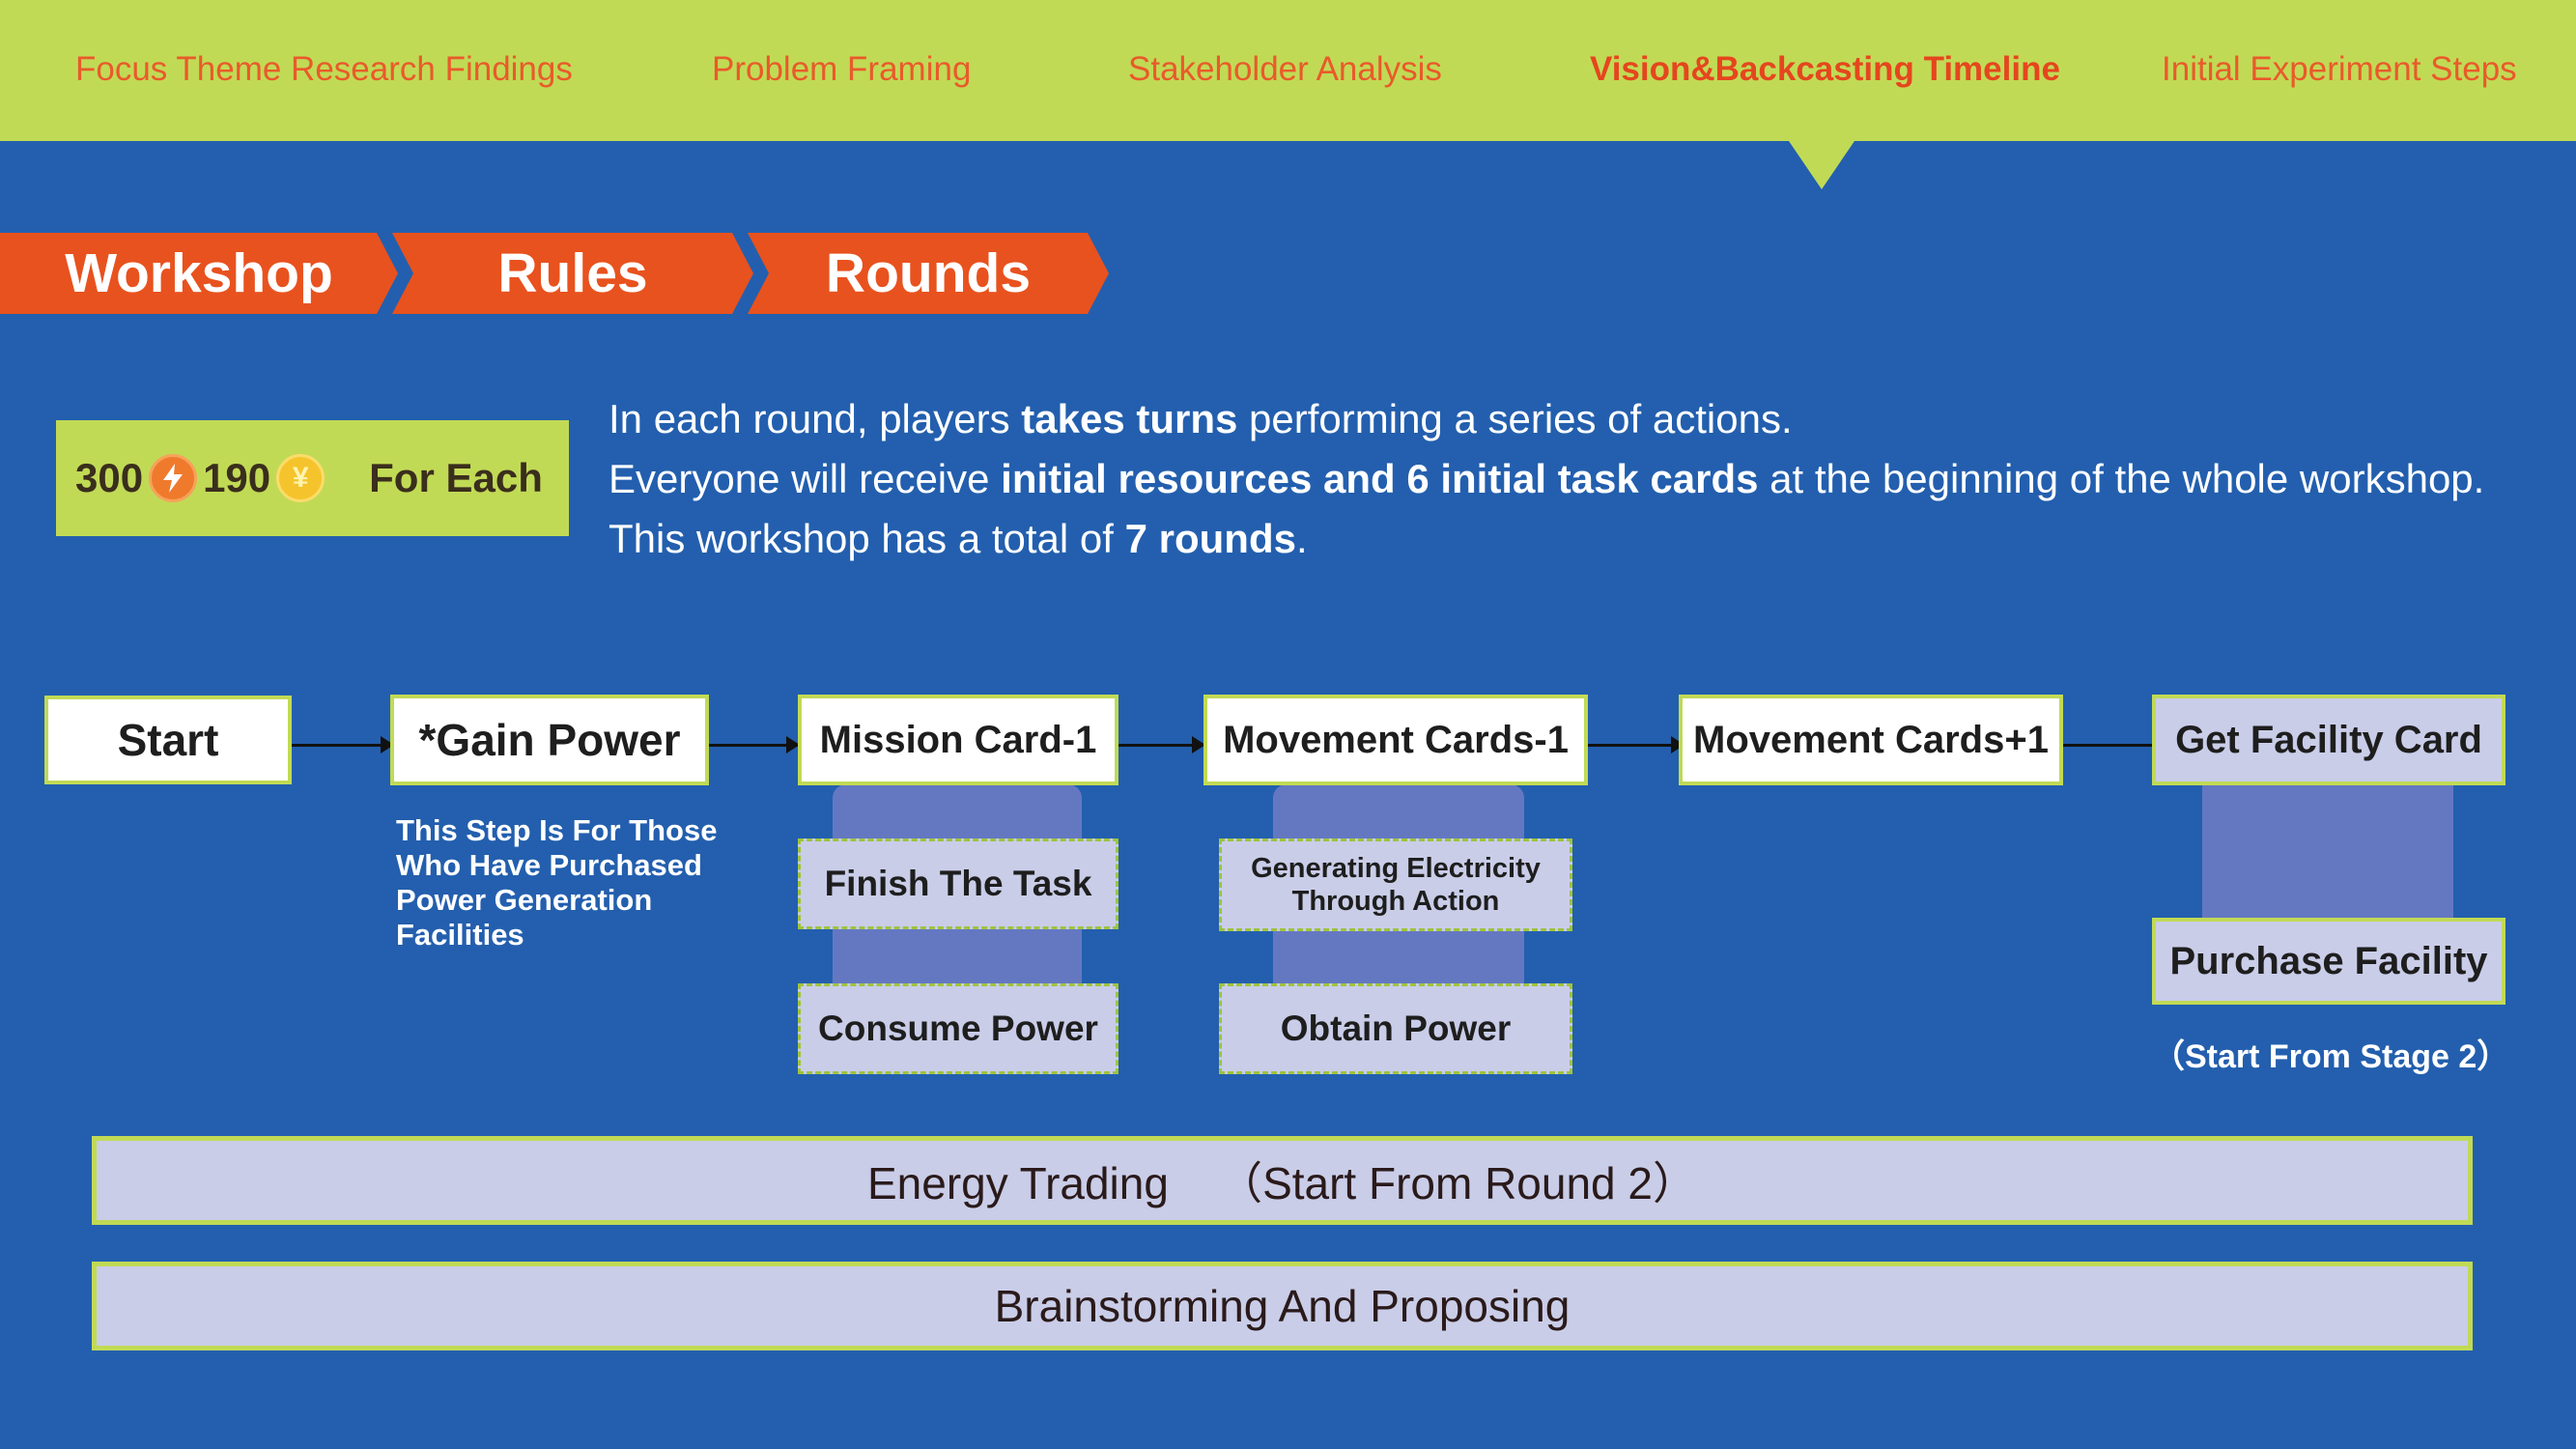 The height and width of the screenshot is (1449, 2576). Describe the element at coordinates (841, 69) in the screenshot. I see `nav-tab-problem-framing: Problem Framing` at that location.